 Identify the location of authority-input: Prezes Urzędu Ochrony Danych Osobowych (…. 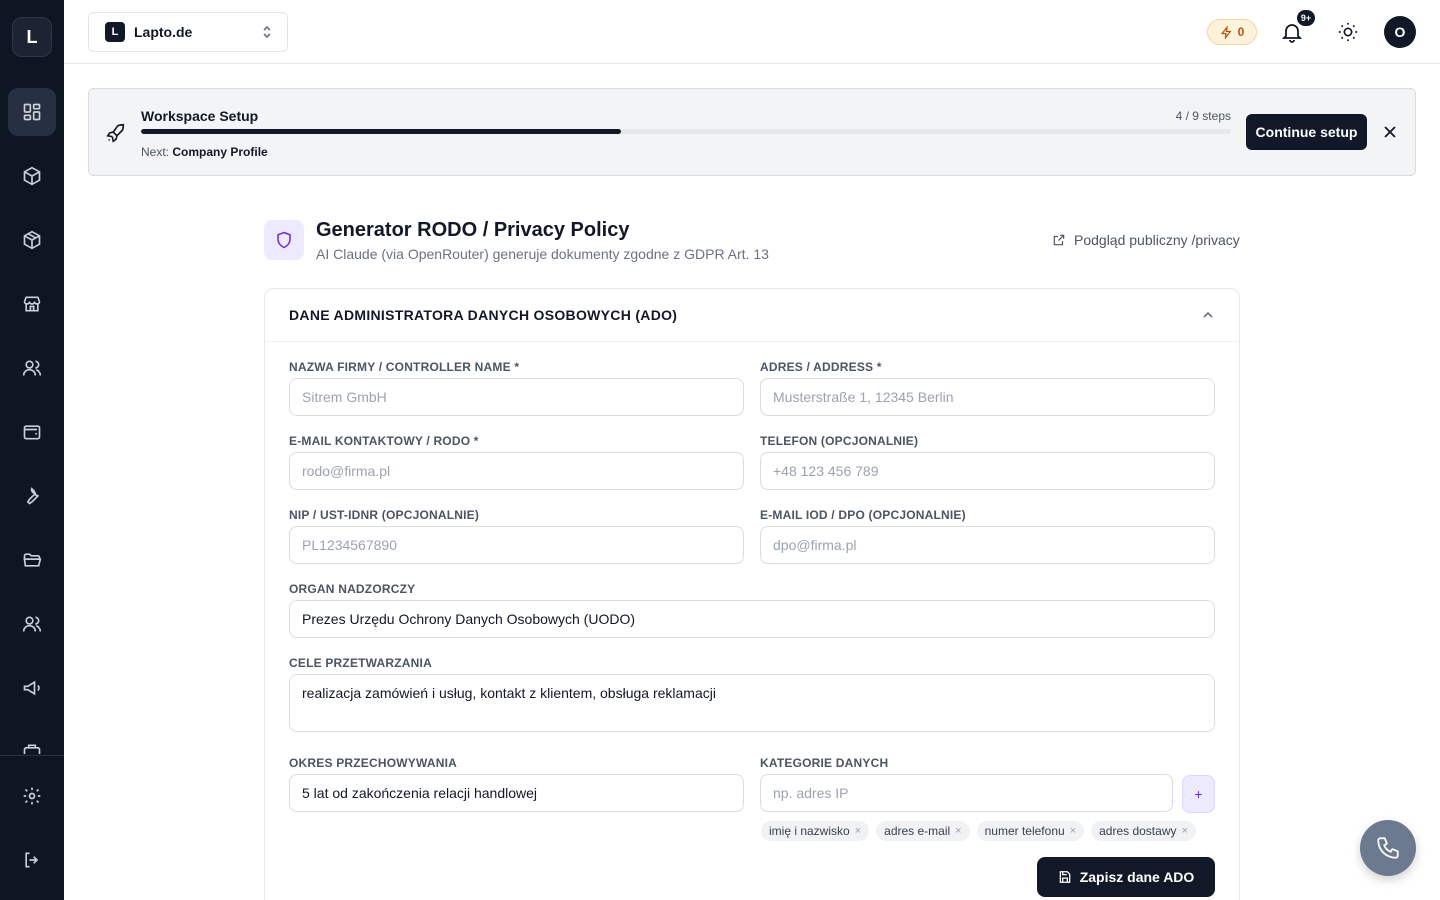
(752, 619).